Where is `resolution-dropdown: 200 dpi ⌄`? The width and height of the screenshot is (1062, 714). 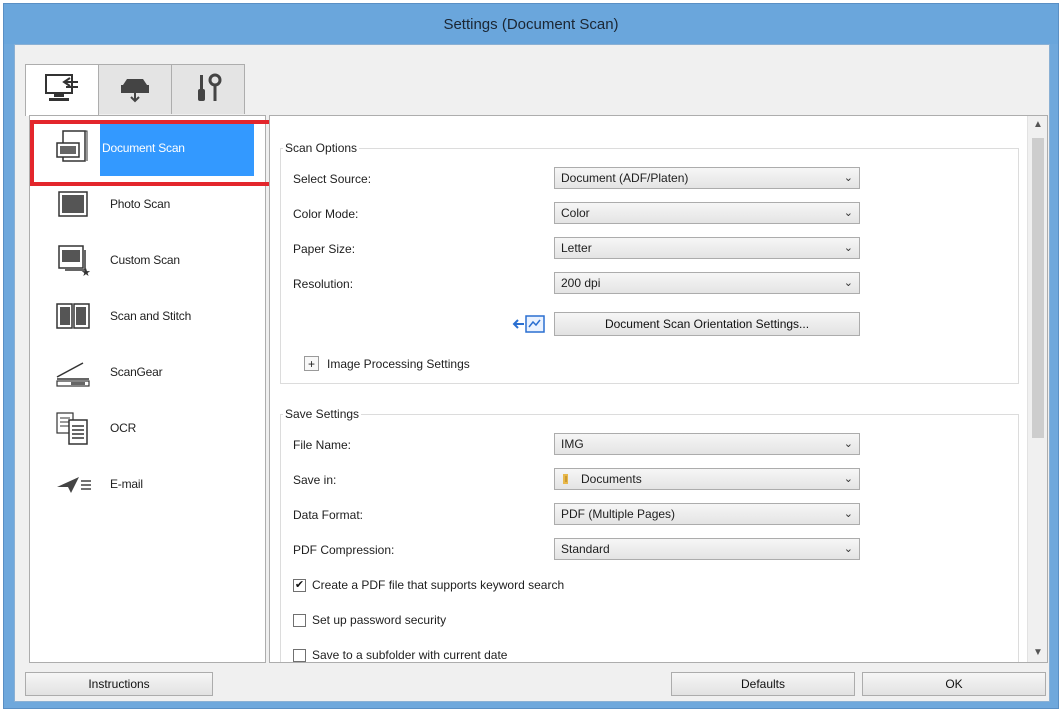 resolution-dropdown: 200 dpi ⌄ is located at coordinates (707, 283).